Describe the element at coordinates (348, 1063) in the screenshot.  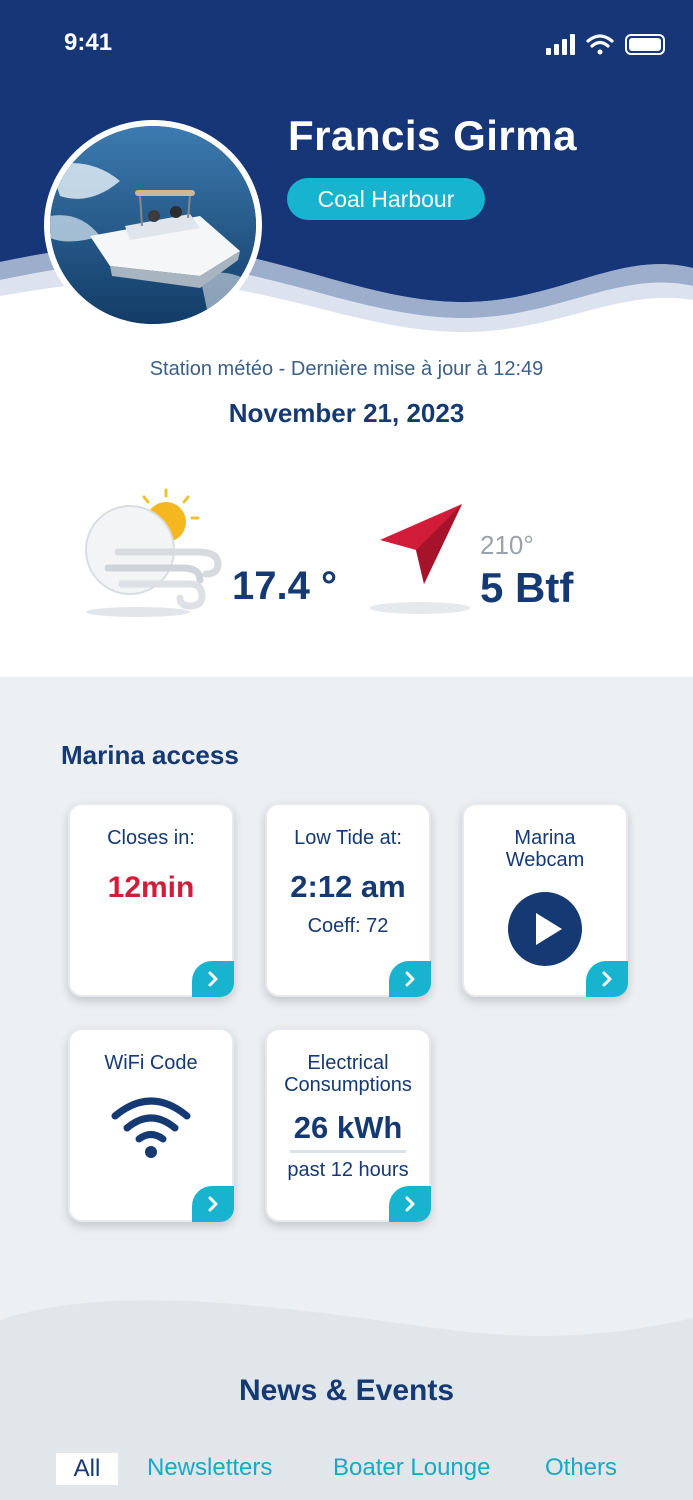
I see `electrical-title-line1: Electrical` at that location.